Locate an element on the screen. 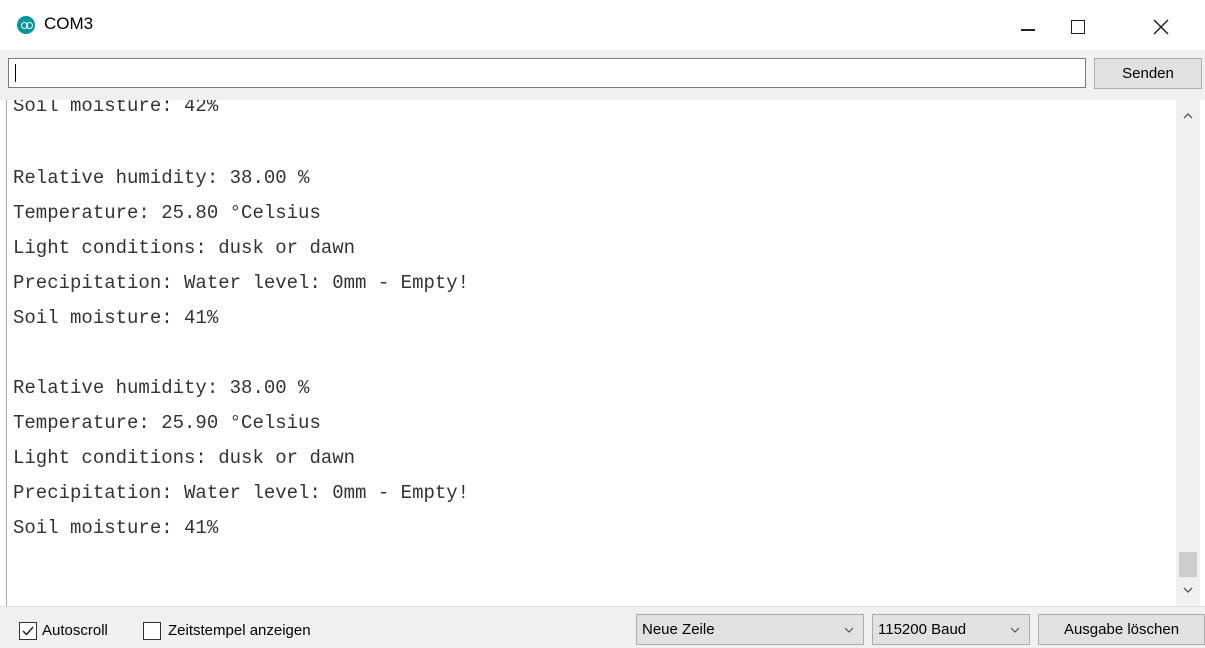 This screenshot has width=1205, height=648. scroll-up-icon is located at coordinates (1188, 116).